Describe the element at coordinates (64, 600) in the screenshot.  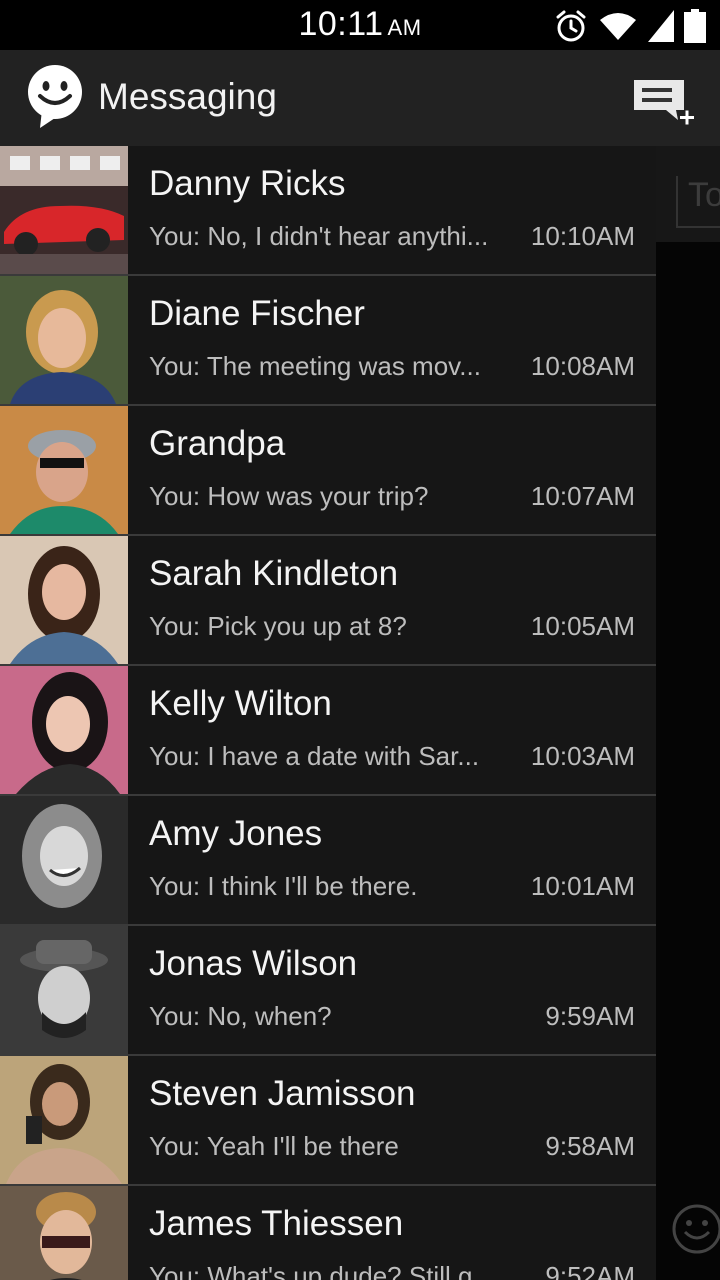
I see `avatar-woman-brunette` at that location.